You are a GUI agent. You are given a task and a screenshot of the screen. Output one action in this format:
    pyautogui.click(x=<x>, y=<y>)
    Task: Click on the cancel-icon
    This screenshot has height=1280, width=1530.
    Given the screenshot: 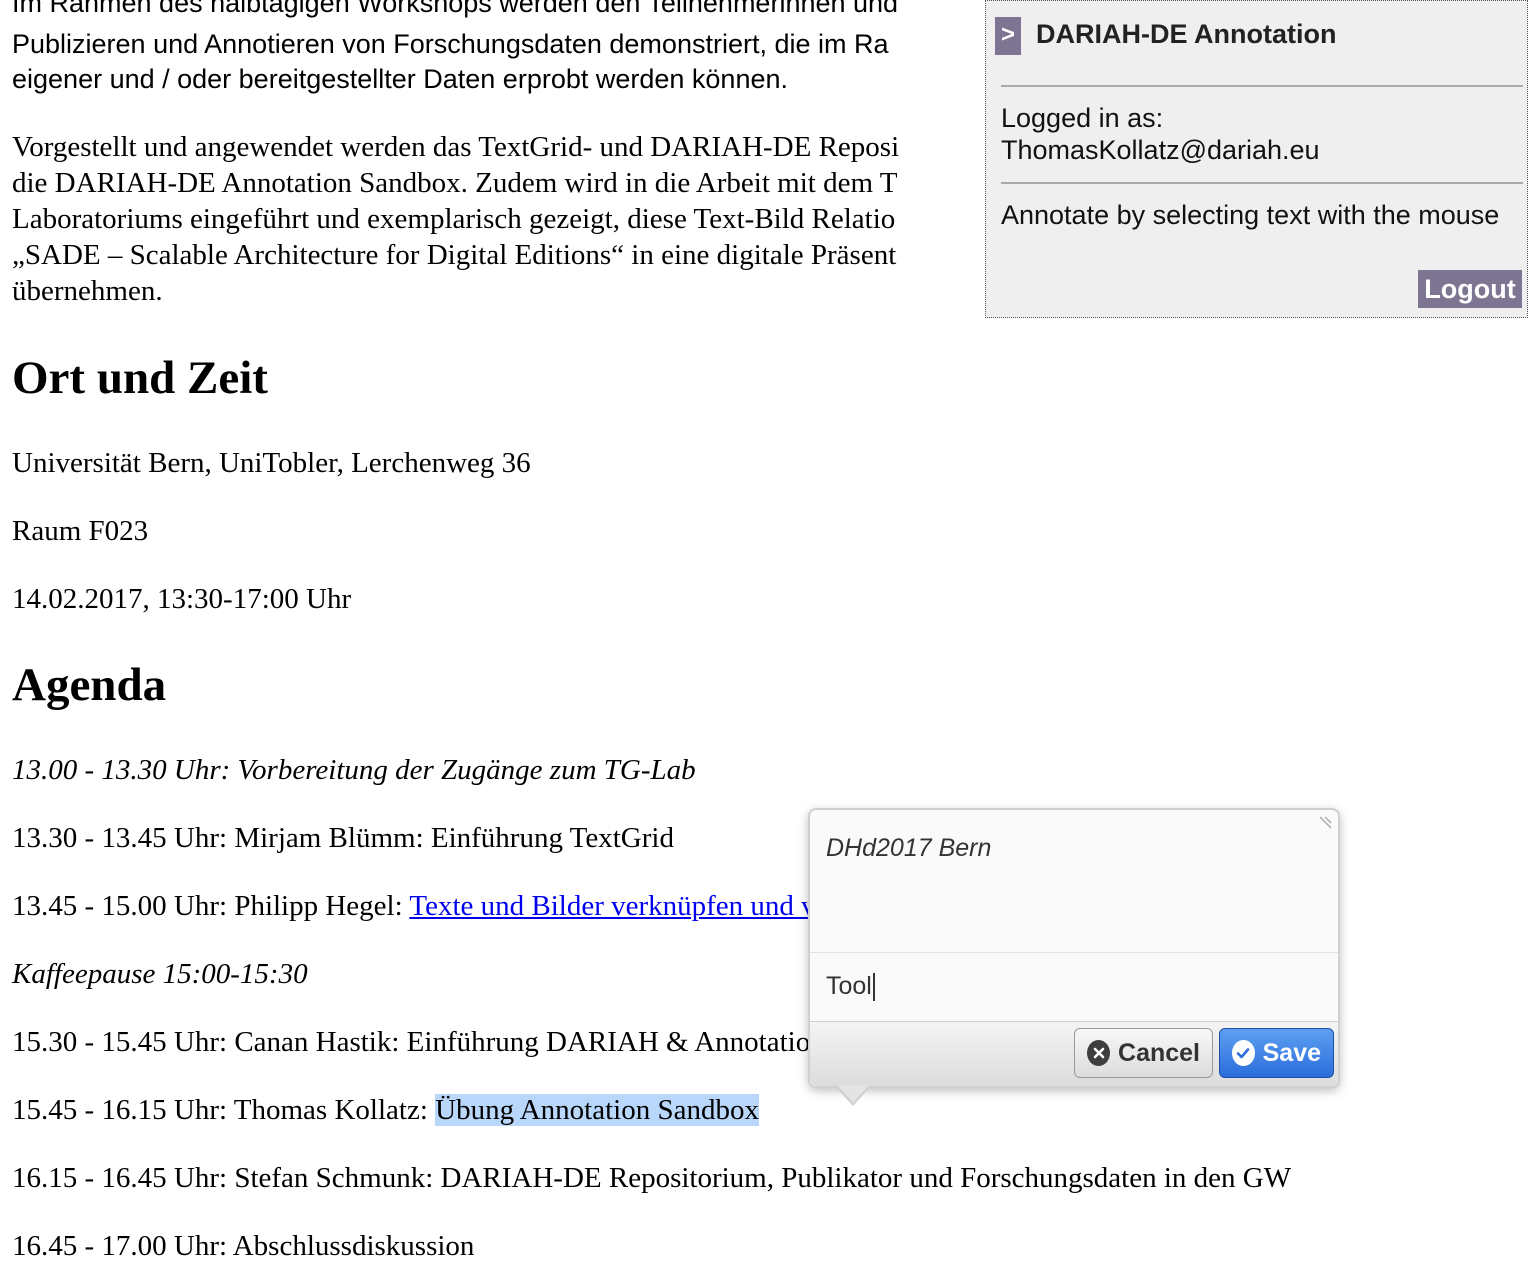 What is the action you would take?
    pyautogui.click(x=1099, y=1053)
    